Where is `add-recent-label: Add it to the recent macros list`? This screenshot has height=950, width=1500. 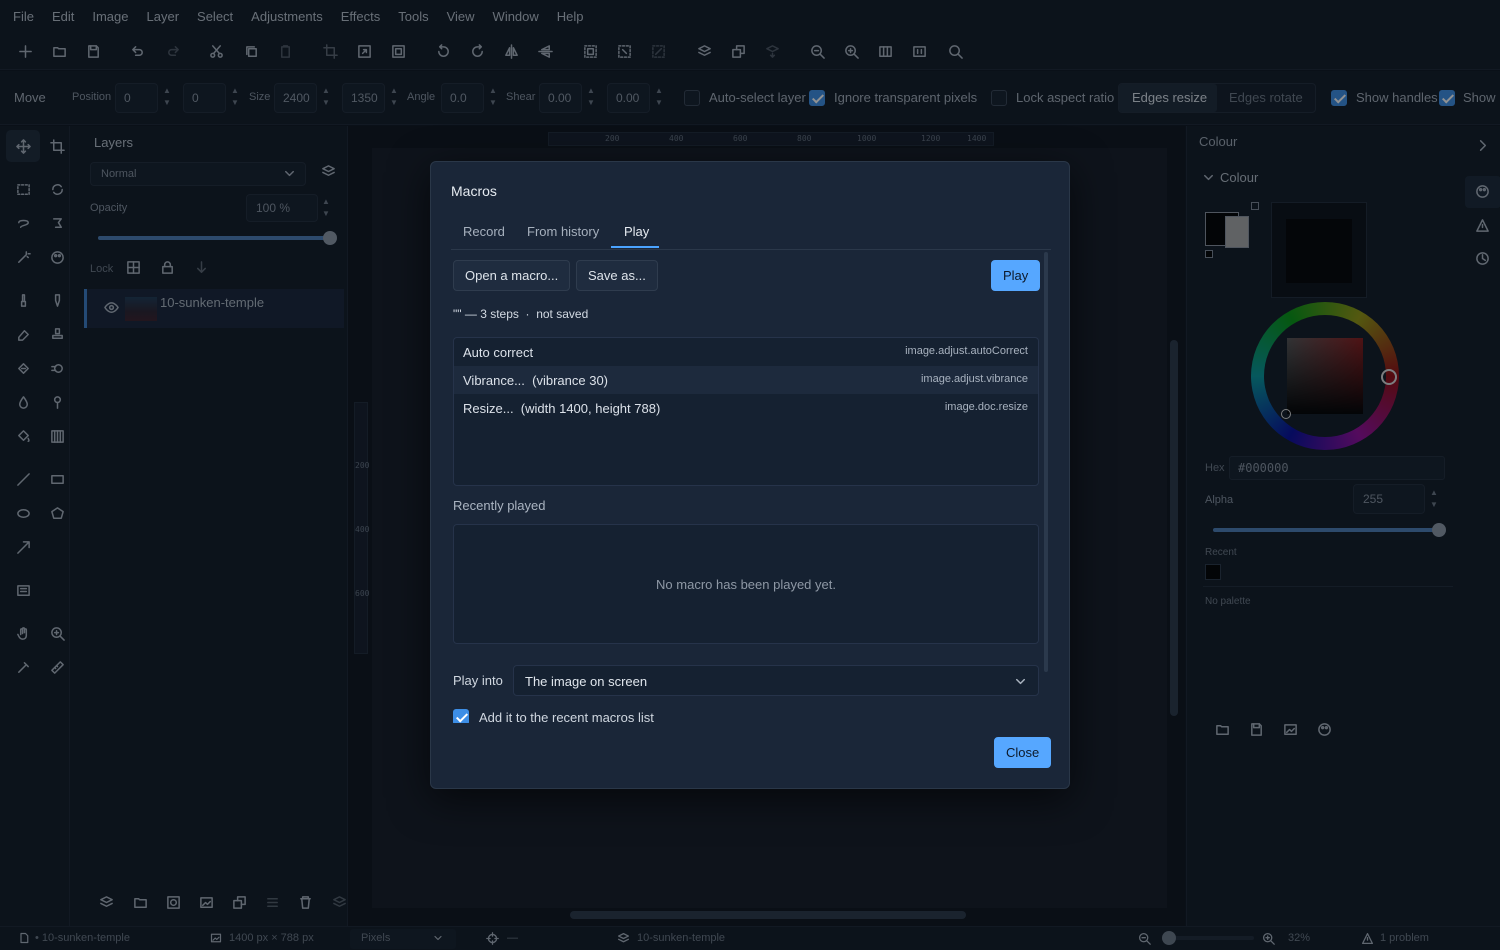 add-recent-label: Add it to the recent macros list is located at coordinates (566, 716).